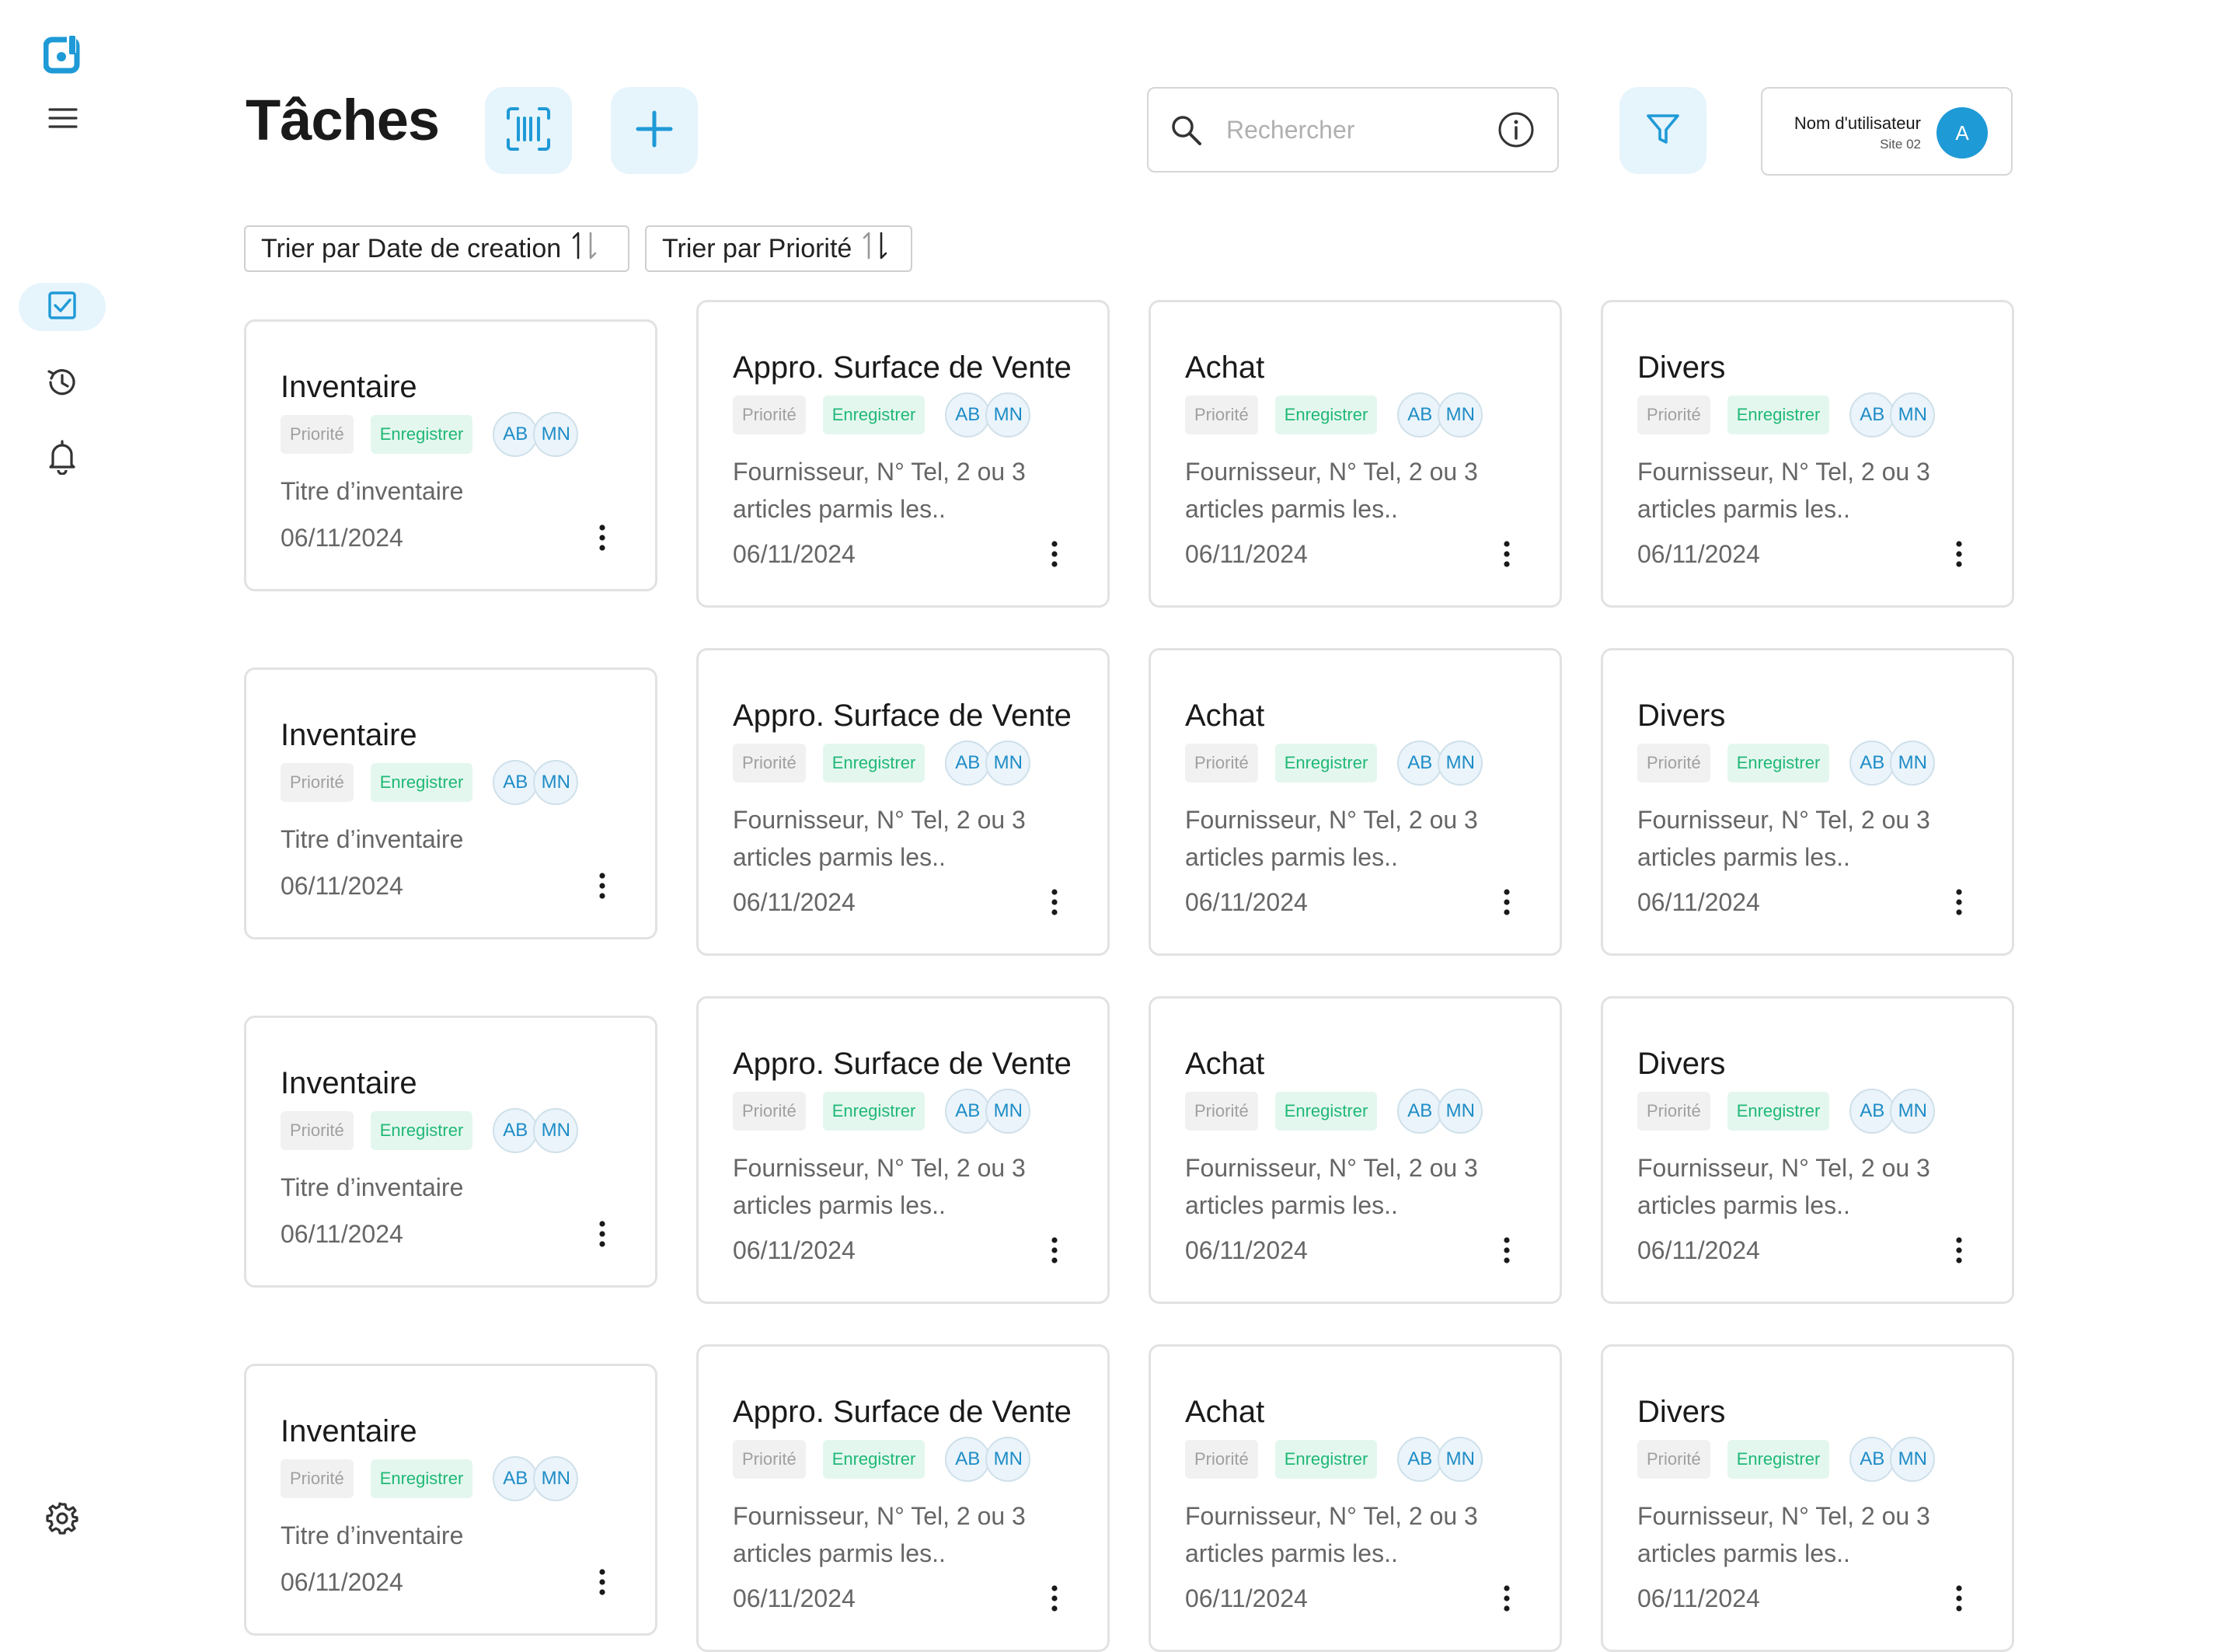 The image size is (2238, 1652). What do you see at coordinates (63, 118) in the screenshot?
I see `menu-icon` at bounding box center [63, 118].